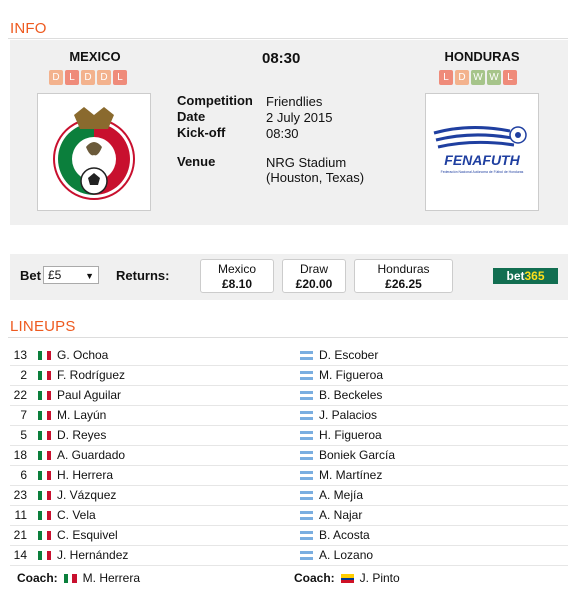 The width and height of the screenshot is (576, 608). What do you see at coordinates (282, 133) in the screenshot?
I see `kickoff-value: 08:30` at bounding box center [282, 133].